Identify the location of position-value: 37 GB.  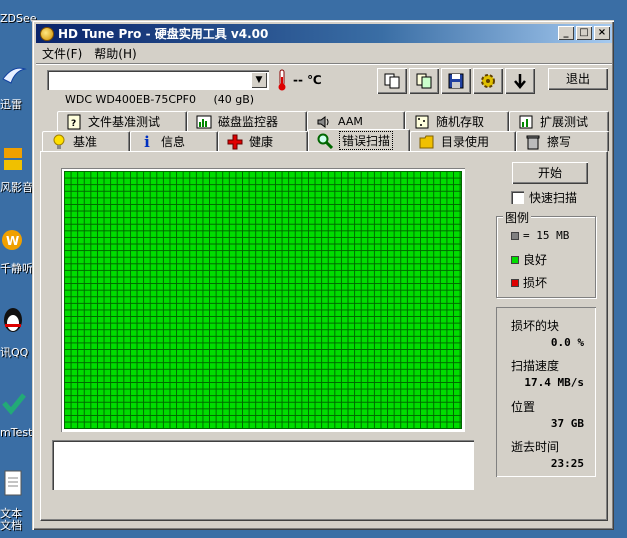
(567, 423).